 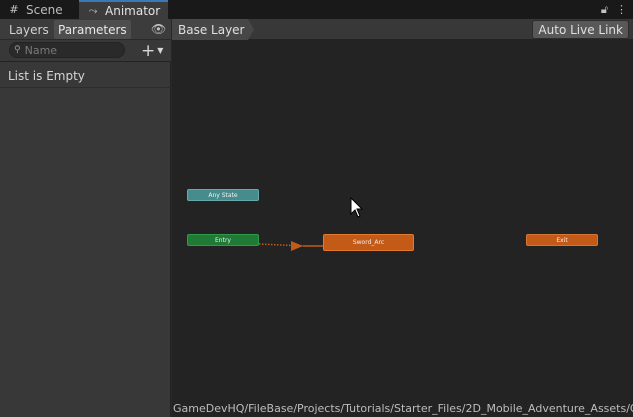 I want to click on tab-animator-label: Animator, so click(x=133, y=10).